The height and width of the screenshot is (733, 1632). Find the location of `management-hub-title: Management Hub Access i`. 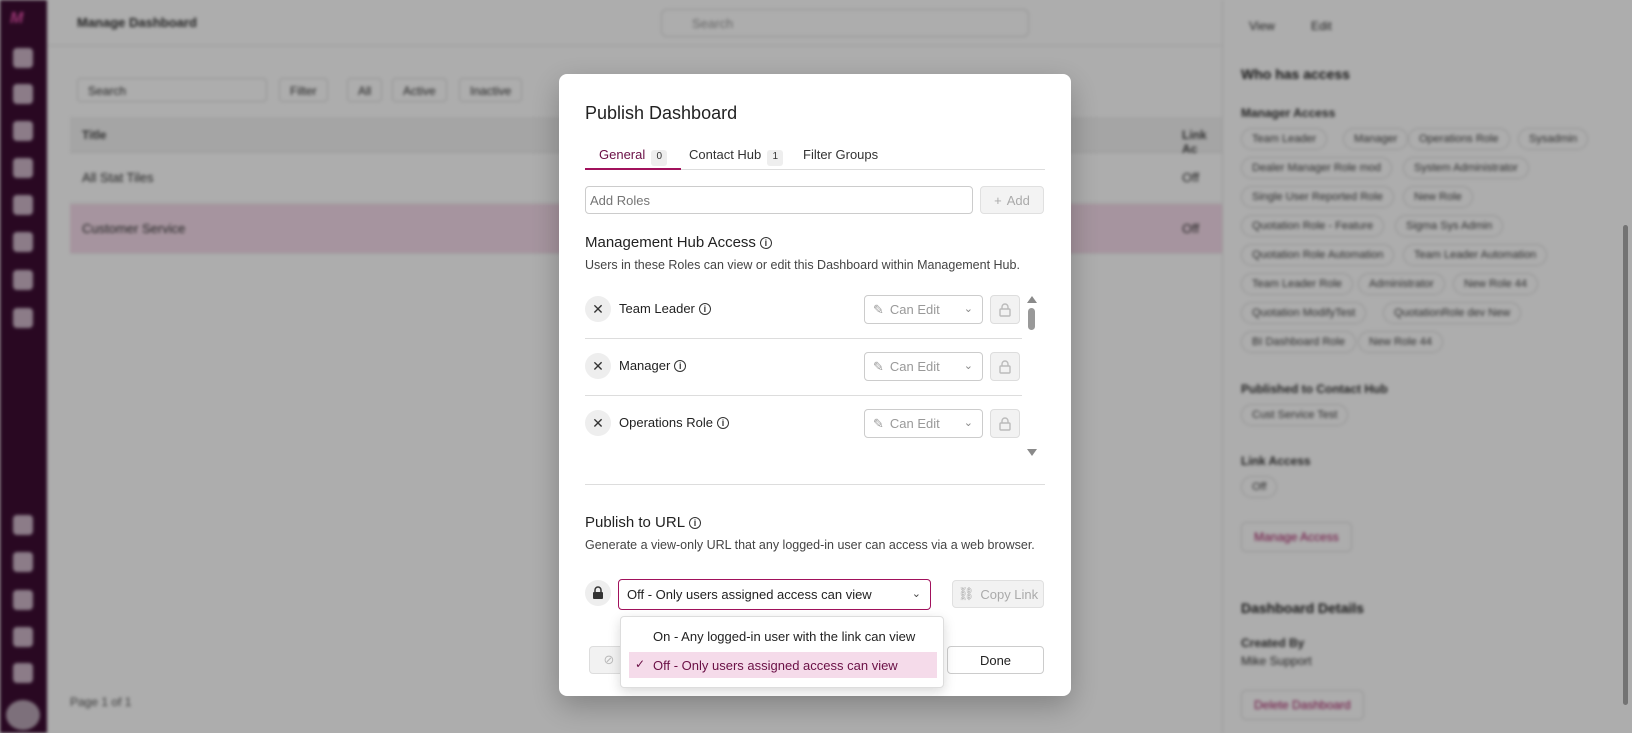

management-hub-title: Management Hub Access i is located at coordinates (678, 242).